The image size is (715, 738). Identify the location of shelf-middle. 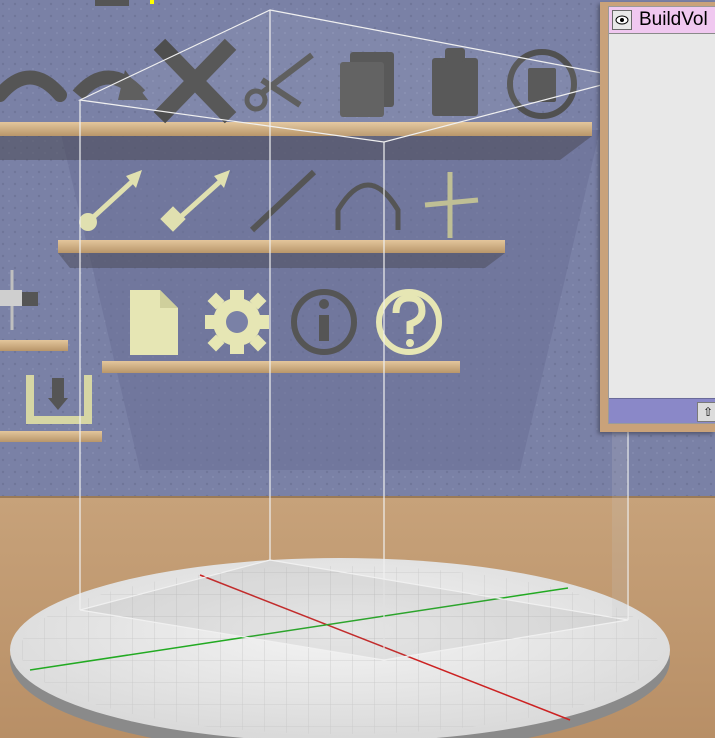
(281, 254).